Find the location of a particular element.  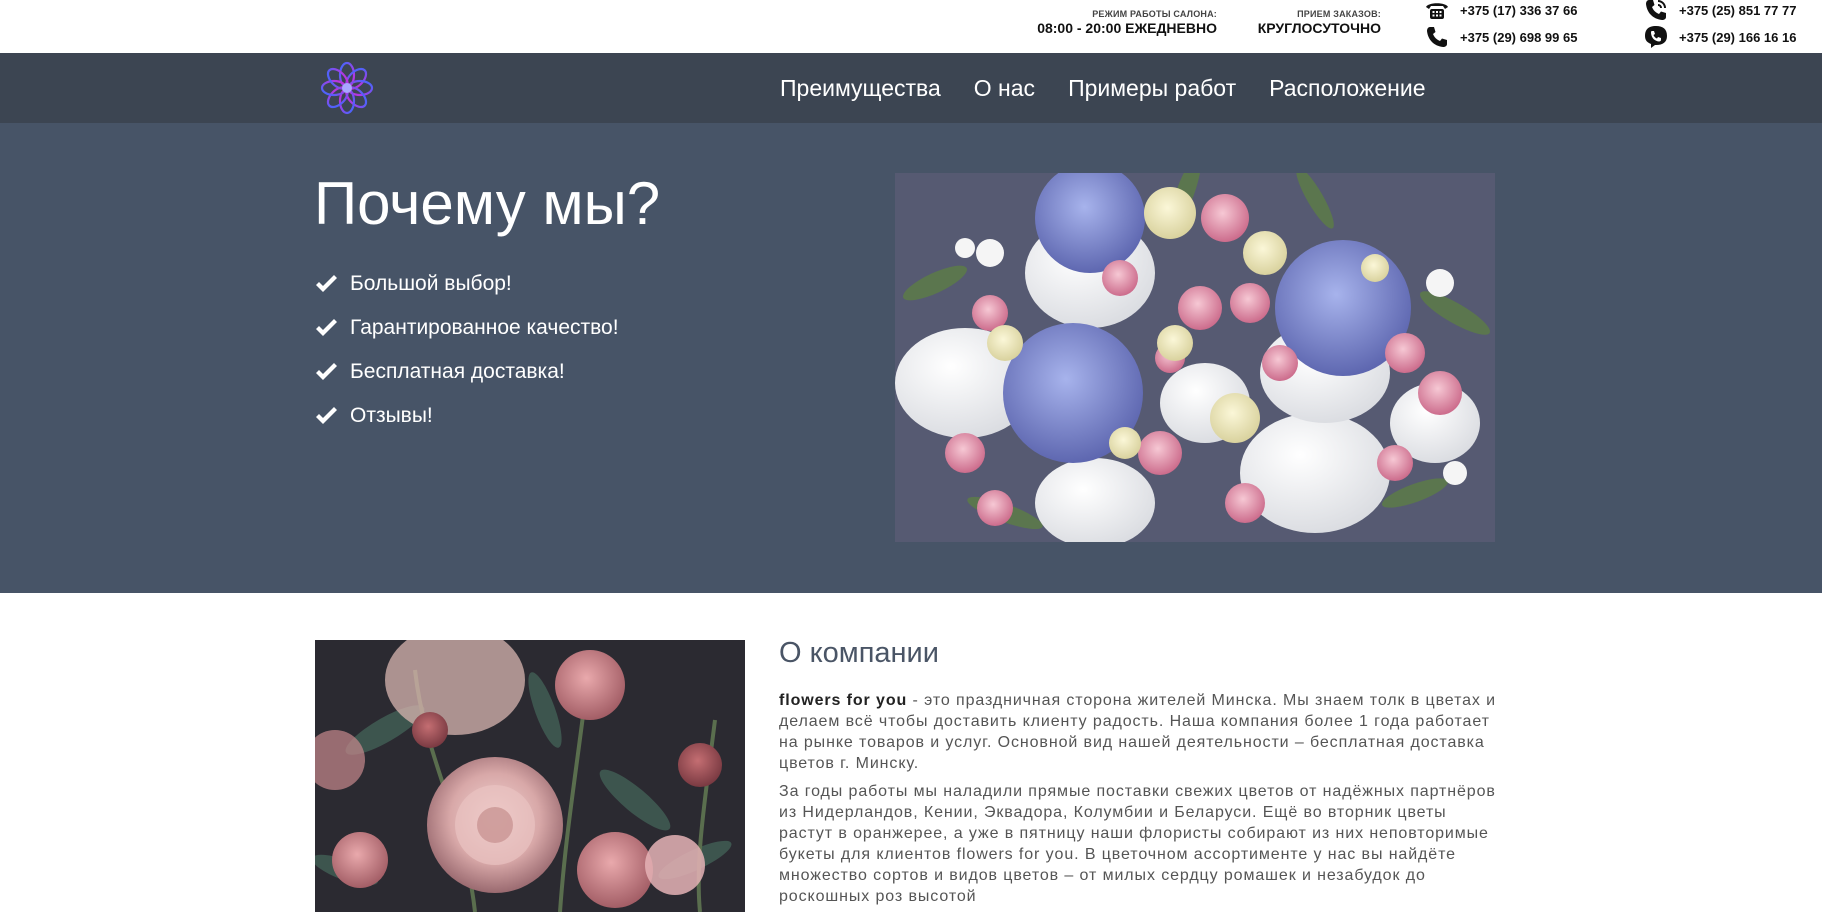

phone-number: +375 (25) 851 77 77 is located at coordinates (1738, 10).